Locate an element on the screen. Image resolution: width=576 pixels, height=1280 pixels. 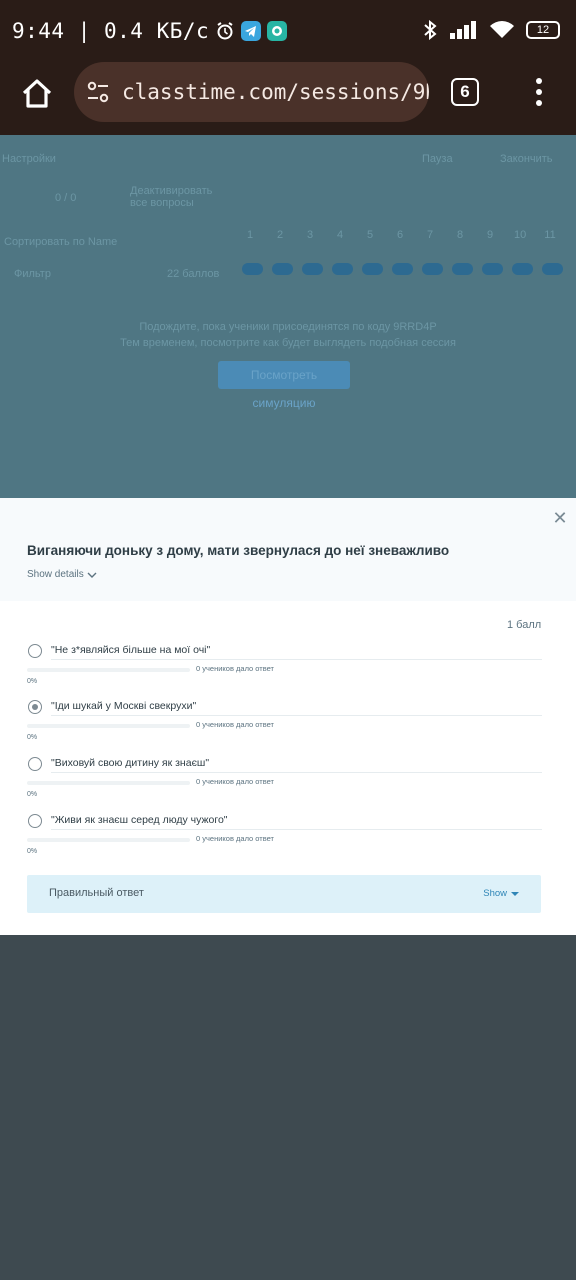
show-details-label: Show details is located at coordinates (55, 574).